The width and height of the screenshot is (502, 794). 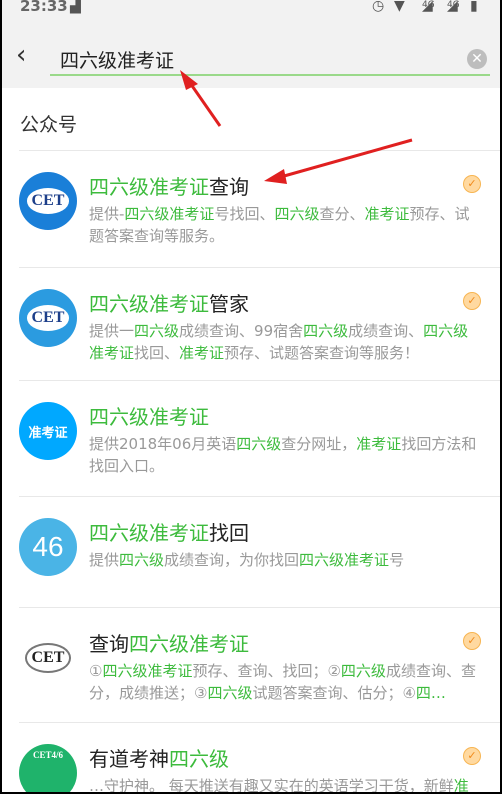 What do you see at coordinates (157, 353) in the screenshot?
I see `text: 找回、` at bounding box center [157, 353].